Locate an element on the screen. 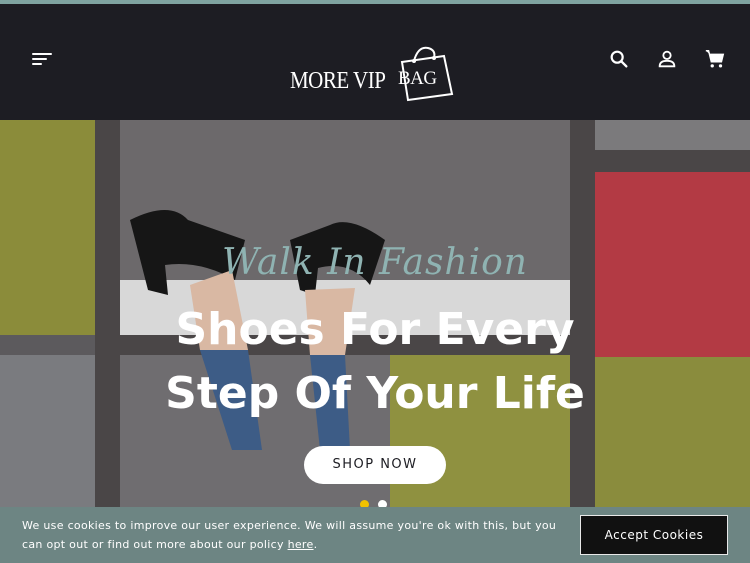 This screenshot has height=563, width=750. logo-text: MORE VIP is located at coordinates (338, 80).